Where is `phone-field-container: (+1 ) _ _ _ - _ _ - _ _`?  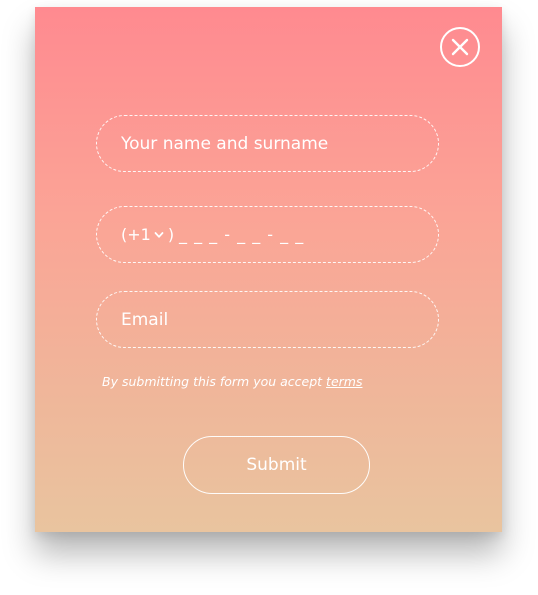 phone-field-container: (+1 ) _ _ _ - _ _ - _ _ is located at coordinates (267, 234).